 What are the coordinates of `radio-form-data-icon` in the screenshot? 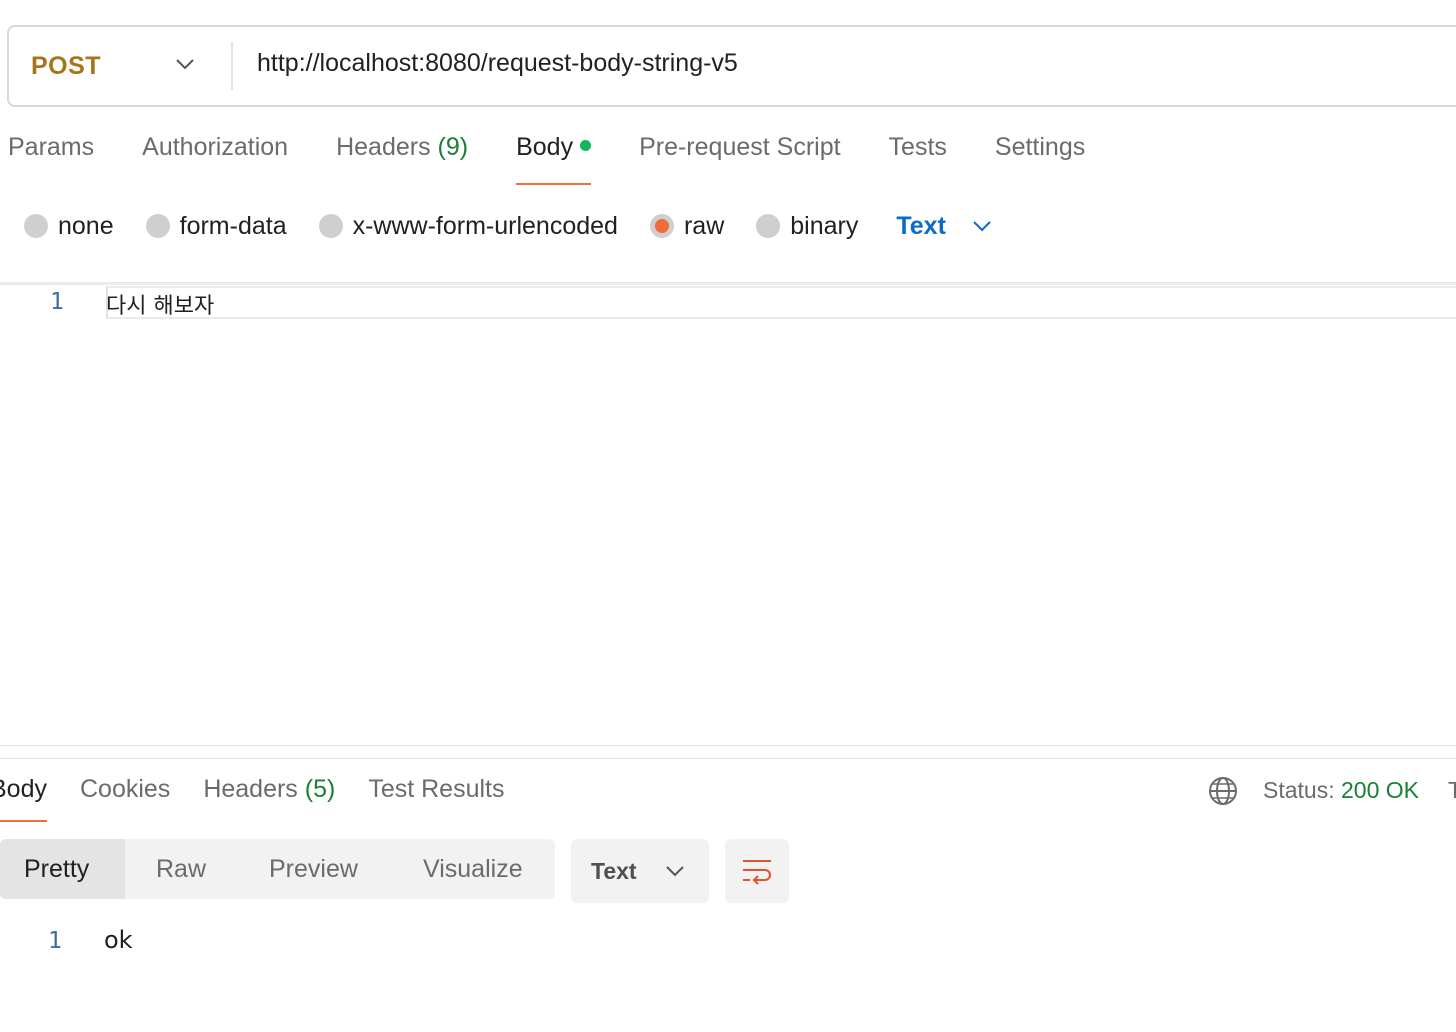 It's located at (157, 226).